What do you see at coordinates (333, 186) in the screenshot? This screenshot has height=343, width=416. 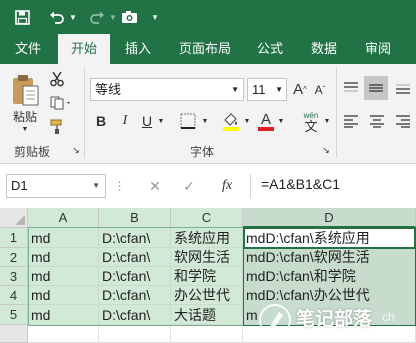 I see `formula-input: =A1&B1&C1` at bounding box center [333, 186].